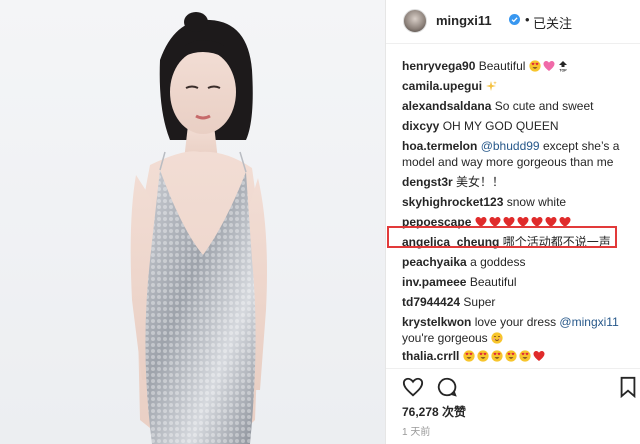 Image resolution: width=640 pixels, height=444 pixels. I want to click on comment-row: inv.pameee Beautiful, so click(459, 282).